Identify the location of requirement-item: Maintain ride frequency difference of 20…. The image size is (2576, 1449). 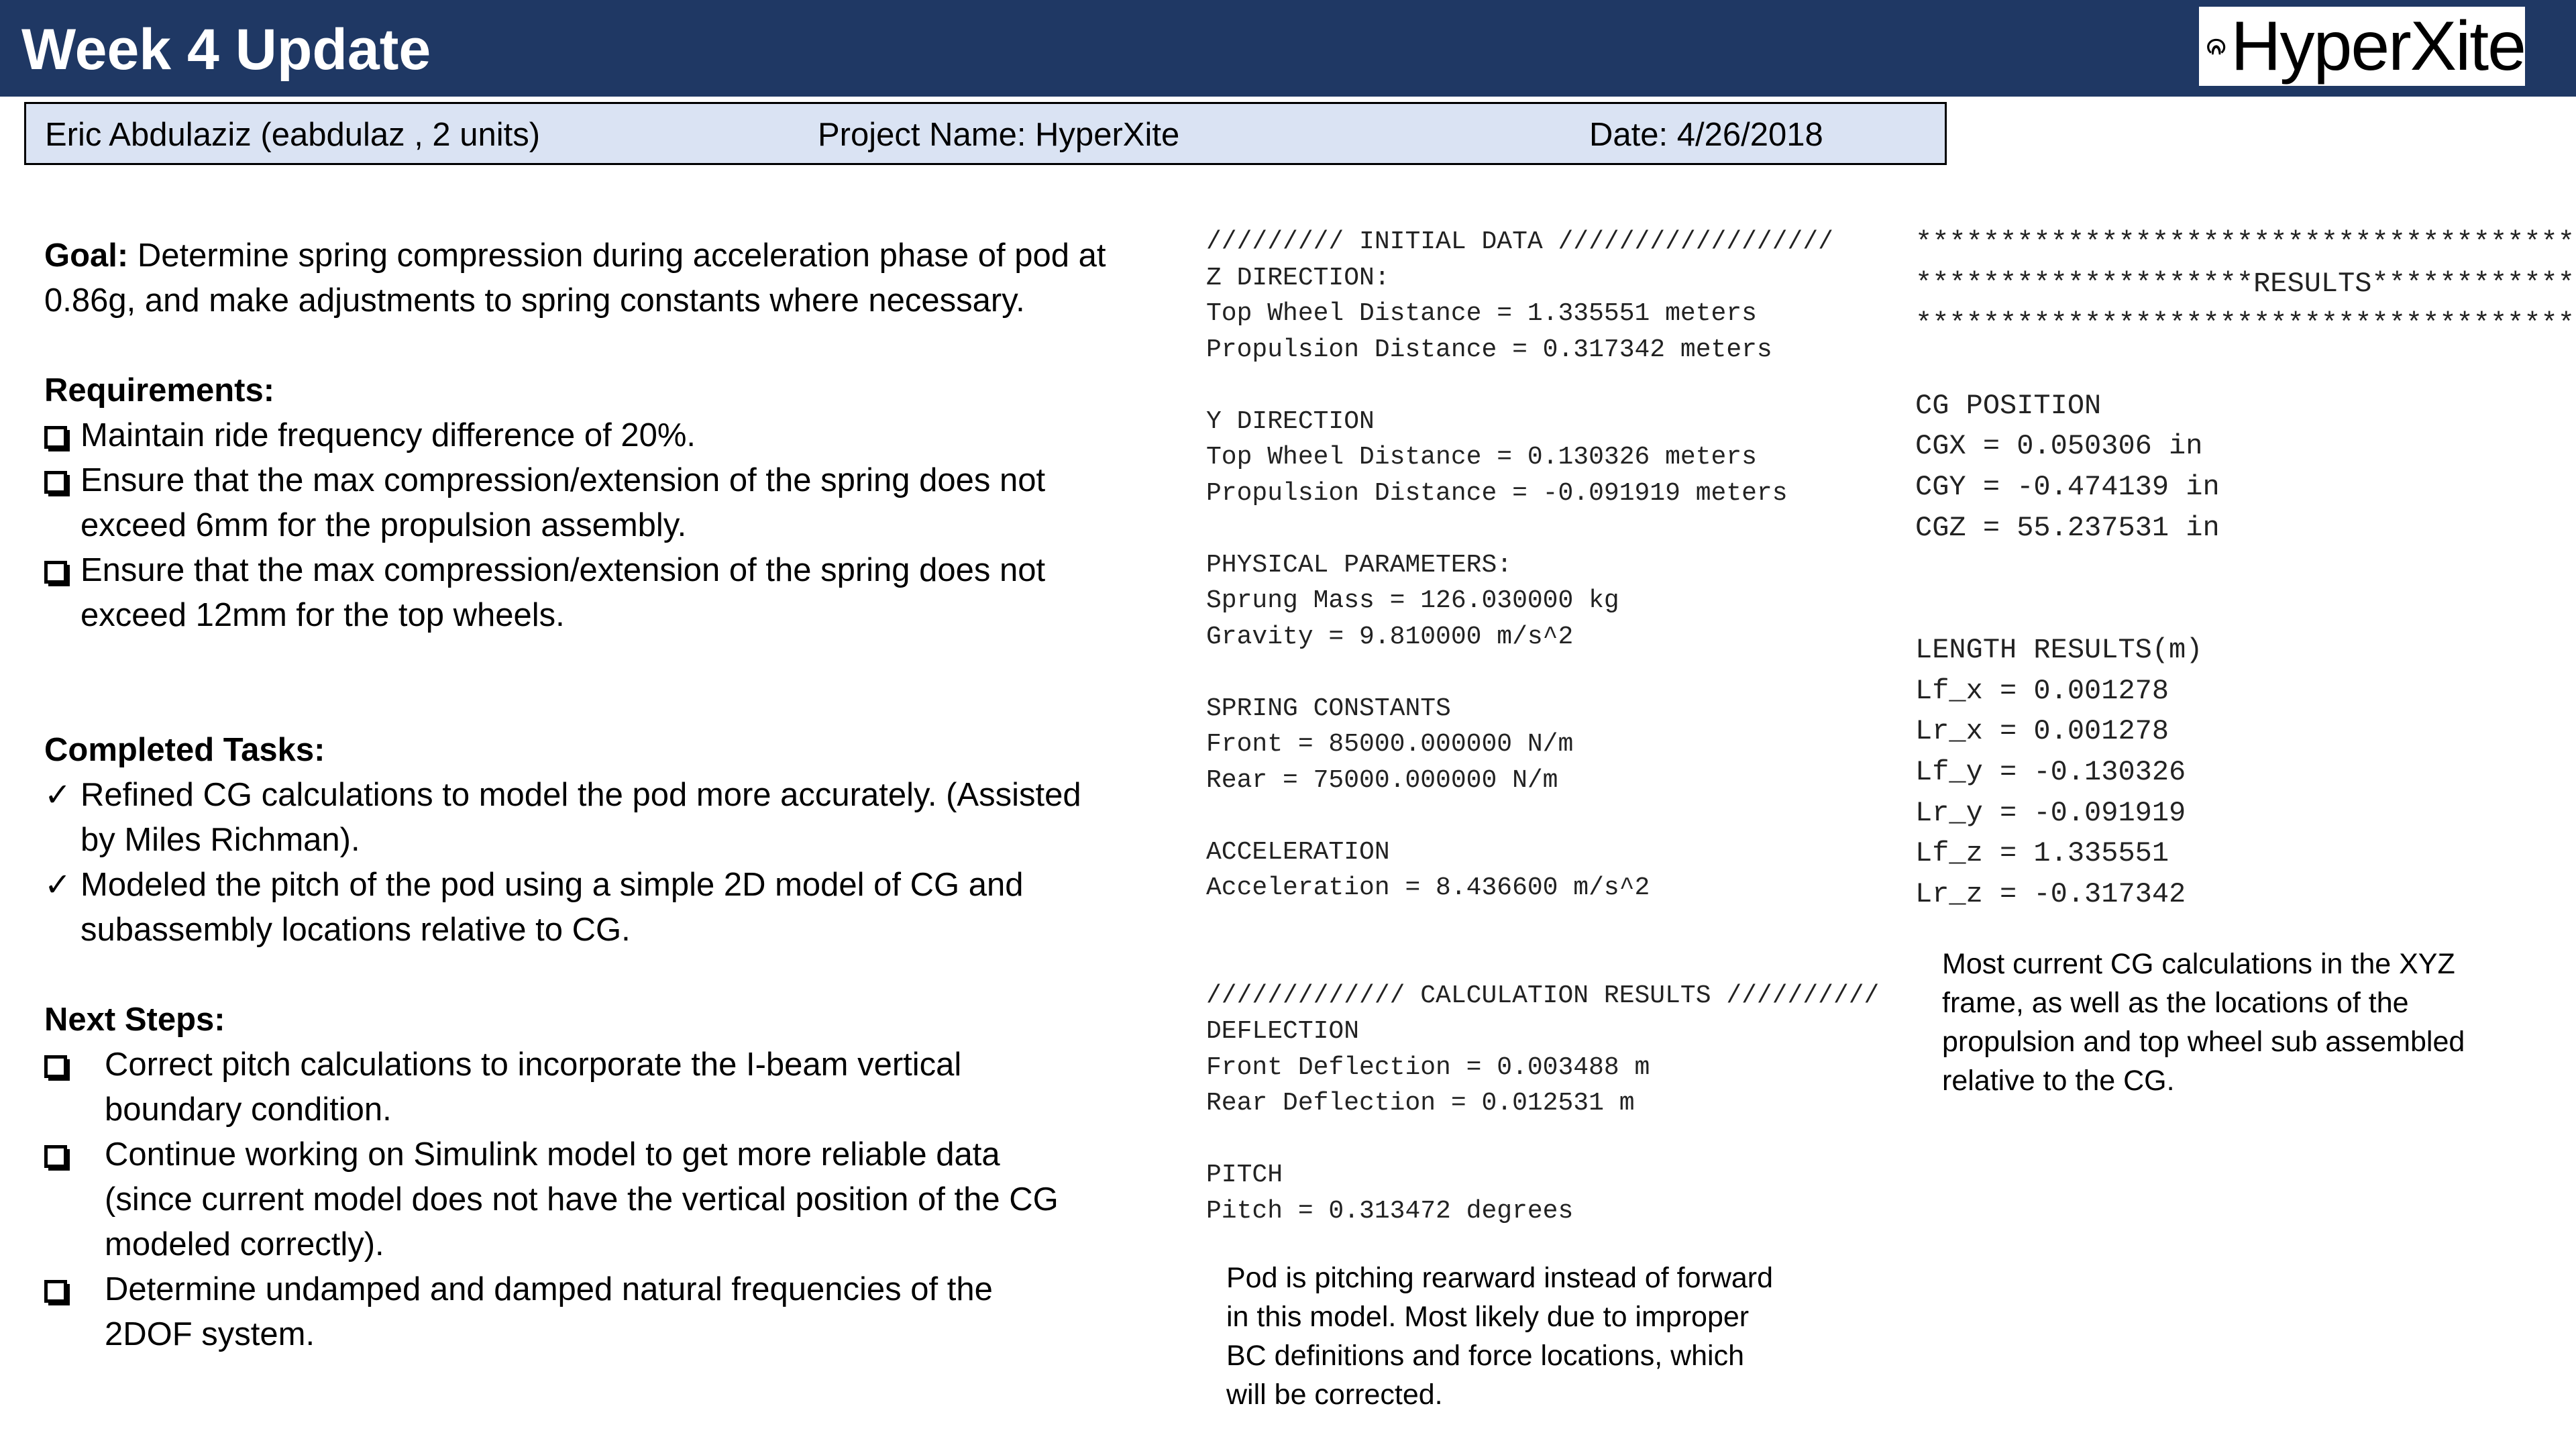
(614, 435).